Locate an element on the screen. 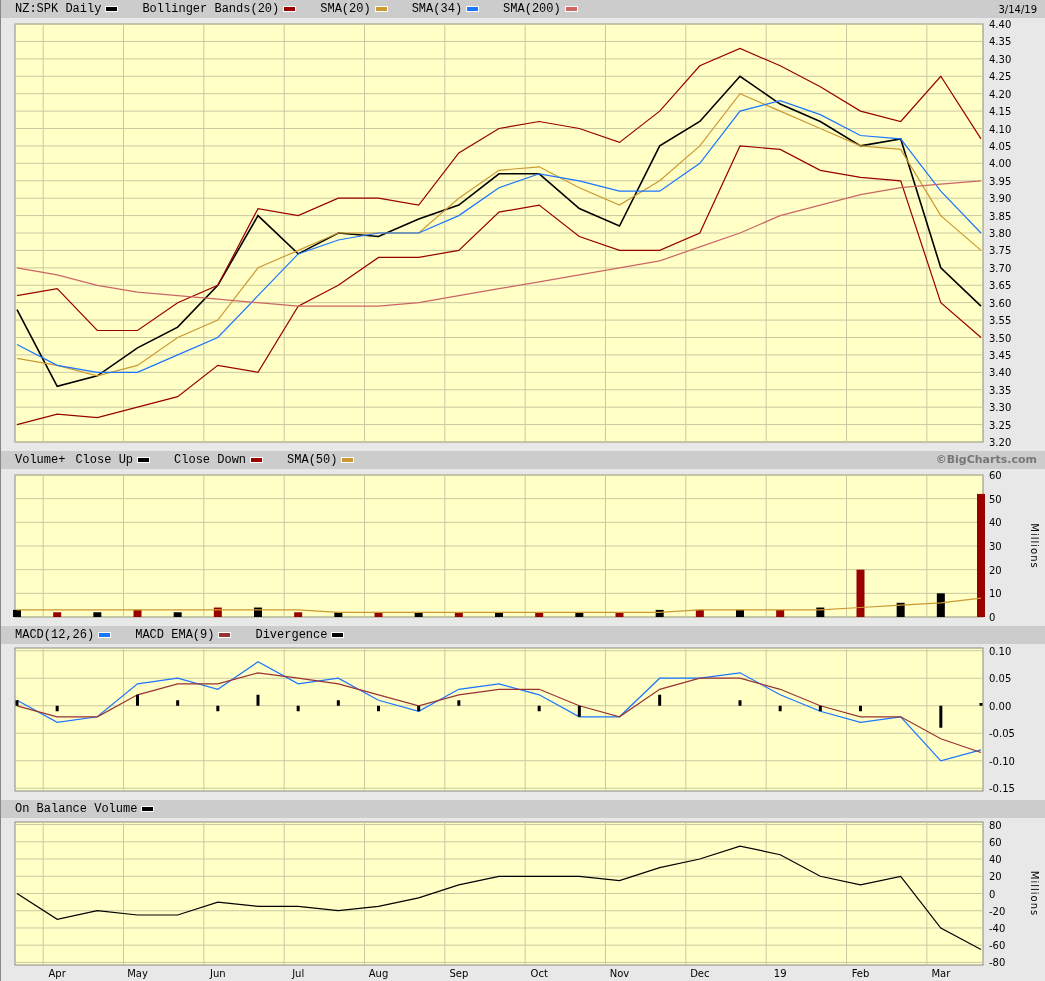 This screenshot has width=1045, height=981. chart-date: 3/14/19 is located at coordinates (1017, 9).